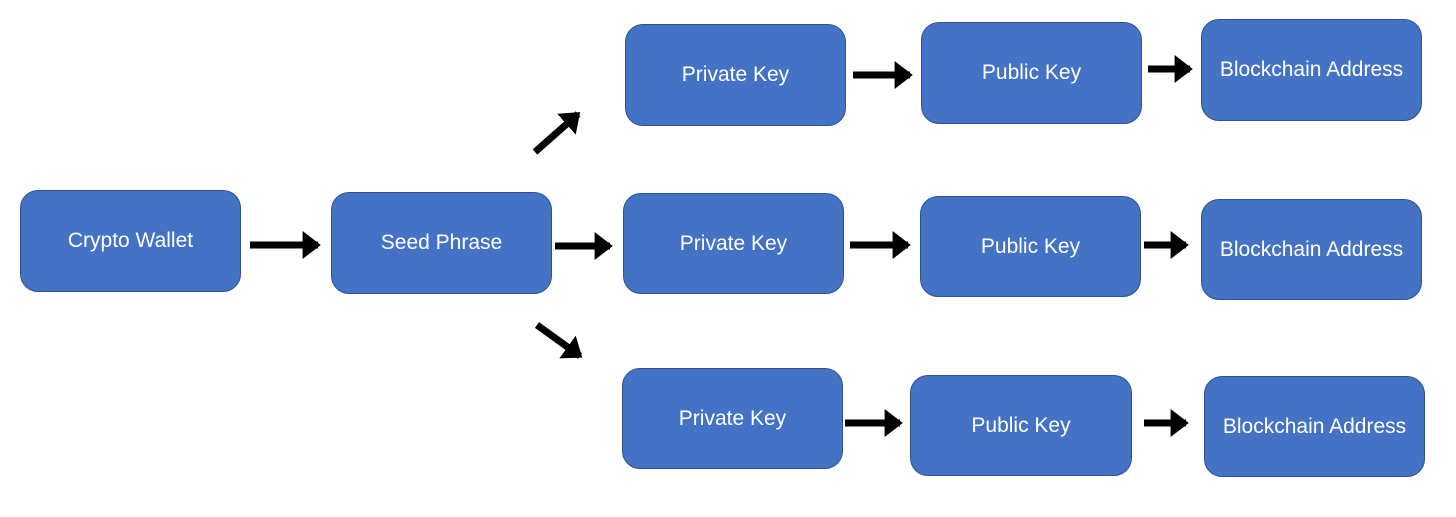 This screenshot has height=517, width=1456. I want to click on node-blockchain-address-2: Blockchain Address, so click(1311, 249).